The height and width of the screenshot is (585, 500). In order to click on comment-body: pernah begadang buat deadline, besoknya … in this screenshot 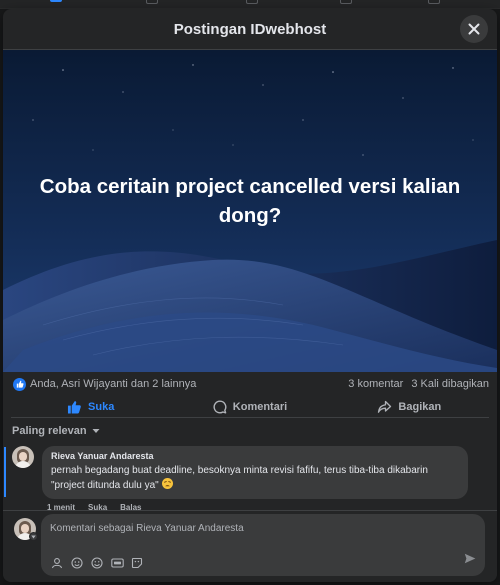, I will do `click(255, 478)`.